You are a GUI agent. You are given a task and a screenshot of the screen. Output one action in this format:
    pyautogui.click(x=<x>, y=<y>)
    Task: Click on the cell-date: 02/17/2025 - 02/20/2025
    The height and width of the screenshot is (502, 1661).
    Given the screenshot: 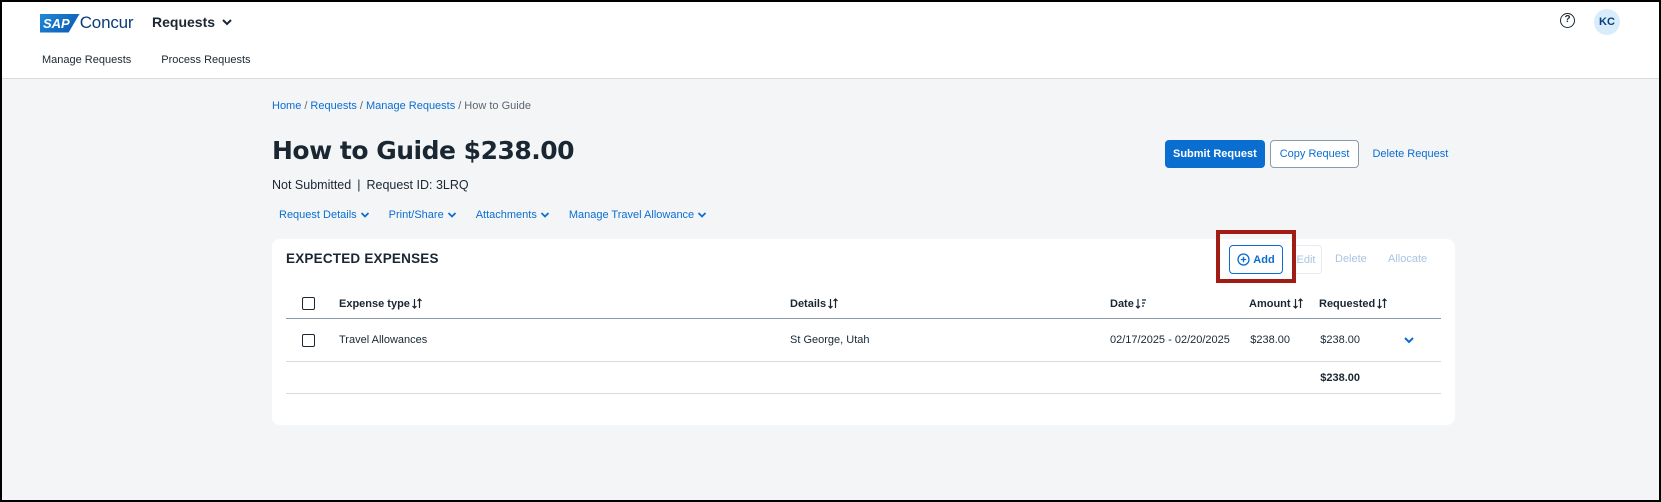 What is the action you would take?
    pyautogui.click(x=1170, y=340)
    